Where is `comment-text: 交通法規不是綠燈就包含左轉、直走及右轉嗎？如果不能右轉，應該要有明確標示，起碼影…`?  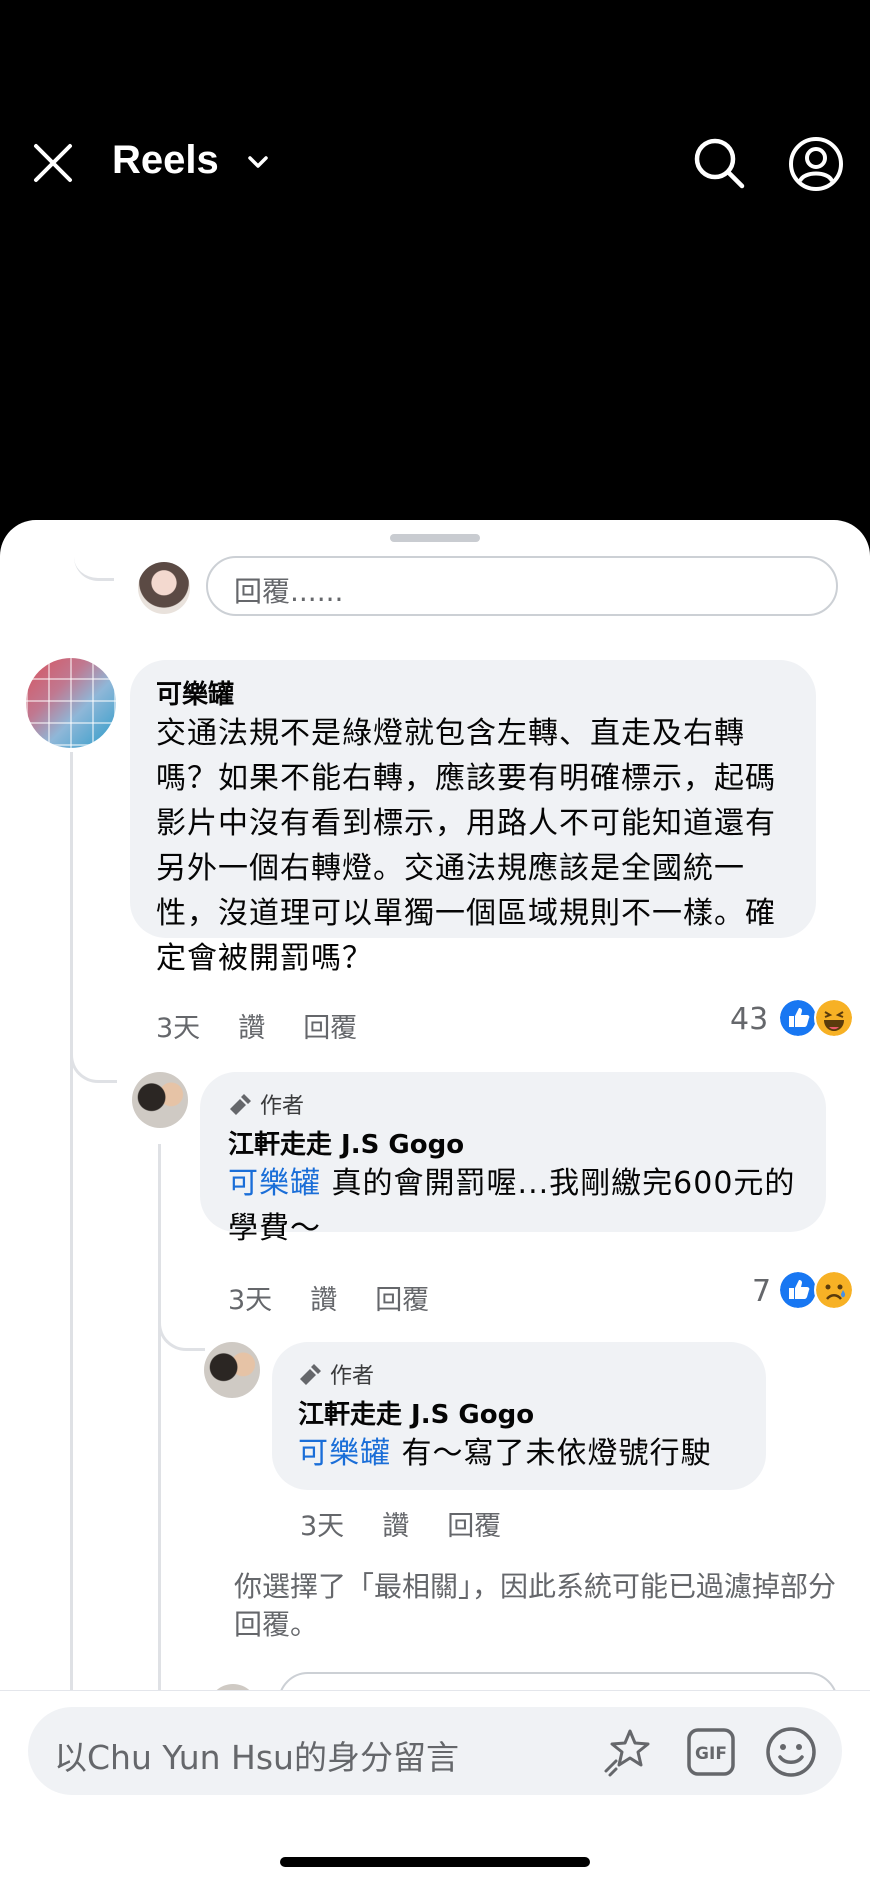 comment-text: 交通法規不是綠燈就包含左轉、直走及右轉嗎？如果不能右轉，應該要有明確標示，起碼影… is located at coordinates (466, 846).